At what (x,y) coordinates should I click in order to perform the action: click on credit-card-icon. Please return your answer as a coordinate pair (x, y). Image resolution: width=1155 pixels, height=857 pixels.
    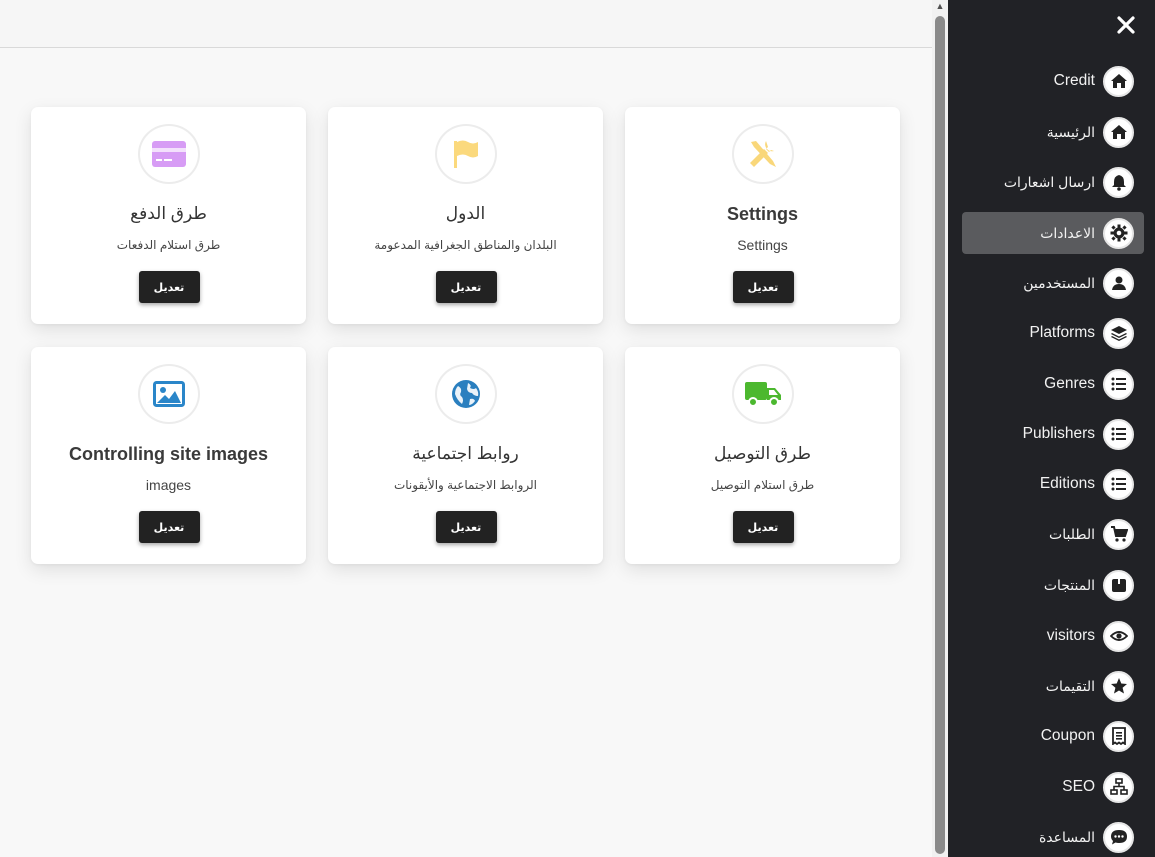
    Looking at the image, I should click on (168, 154).